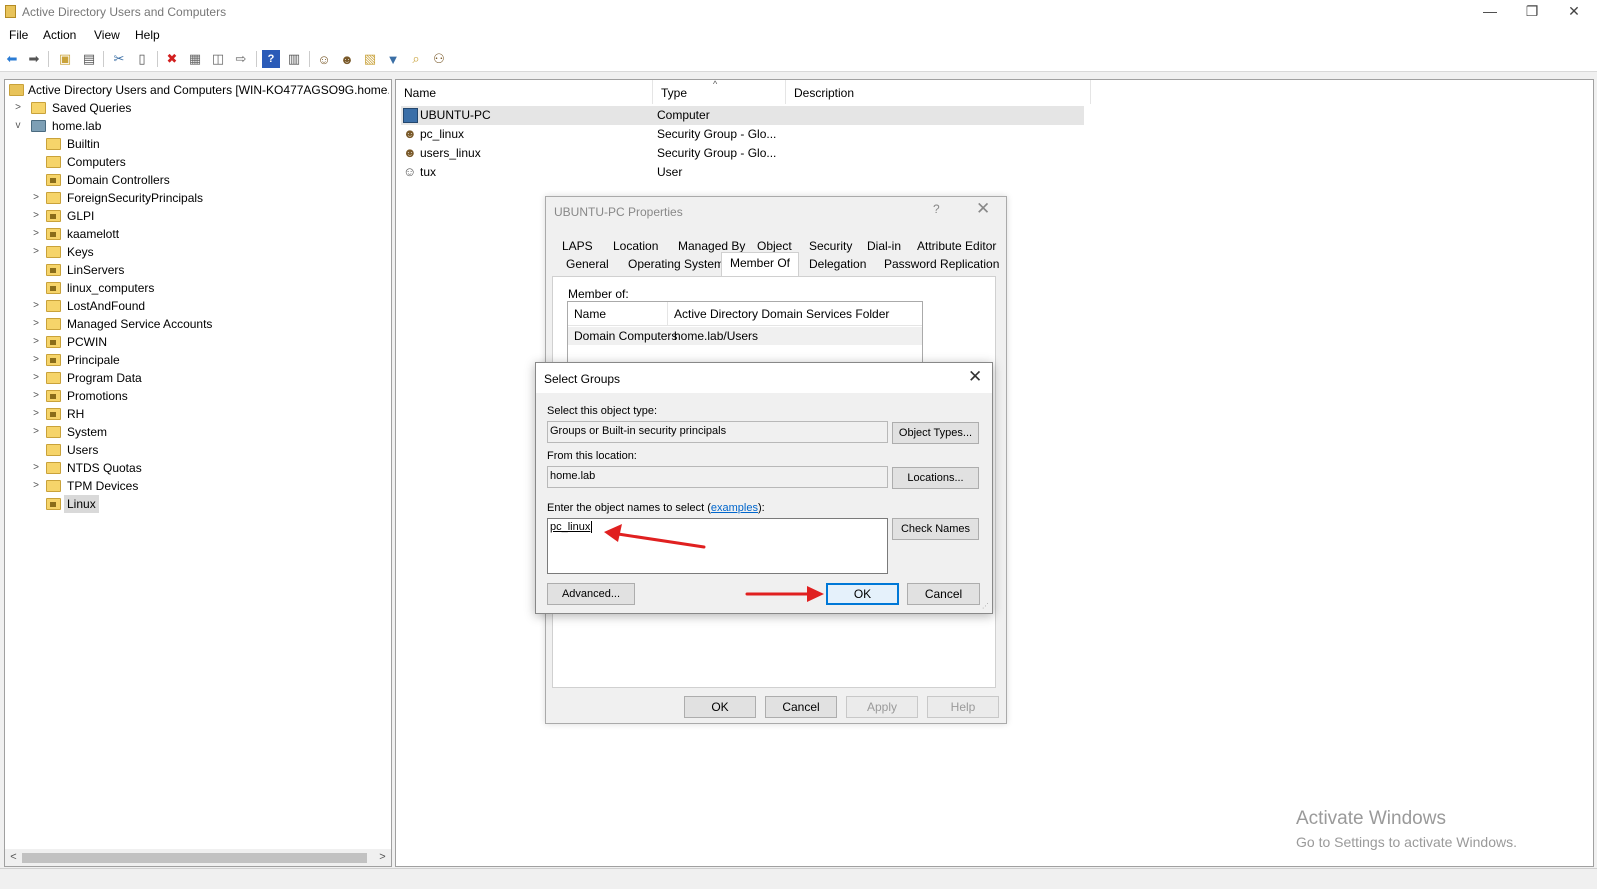  I want to click on clipboard-icon: ▯, so click(142, 59).